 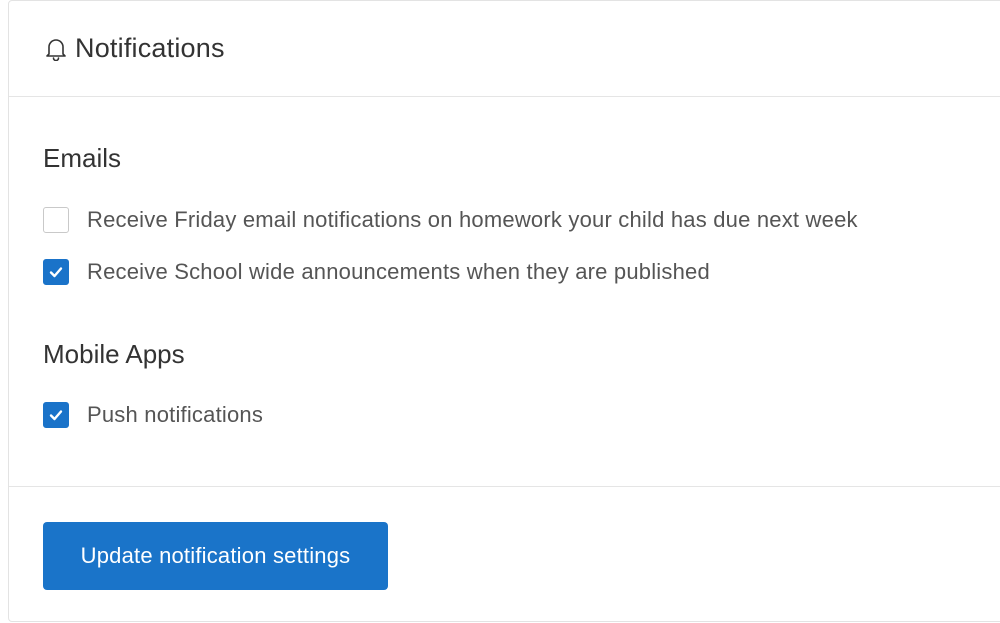 What do you see at coordinates (175, 414) in the screenshot?
I see `push-notifications-label: Push notifications` at bounding box center [175, 414].